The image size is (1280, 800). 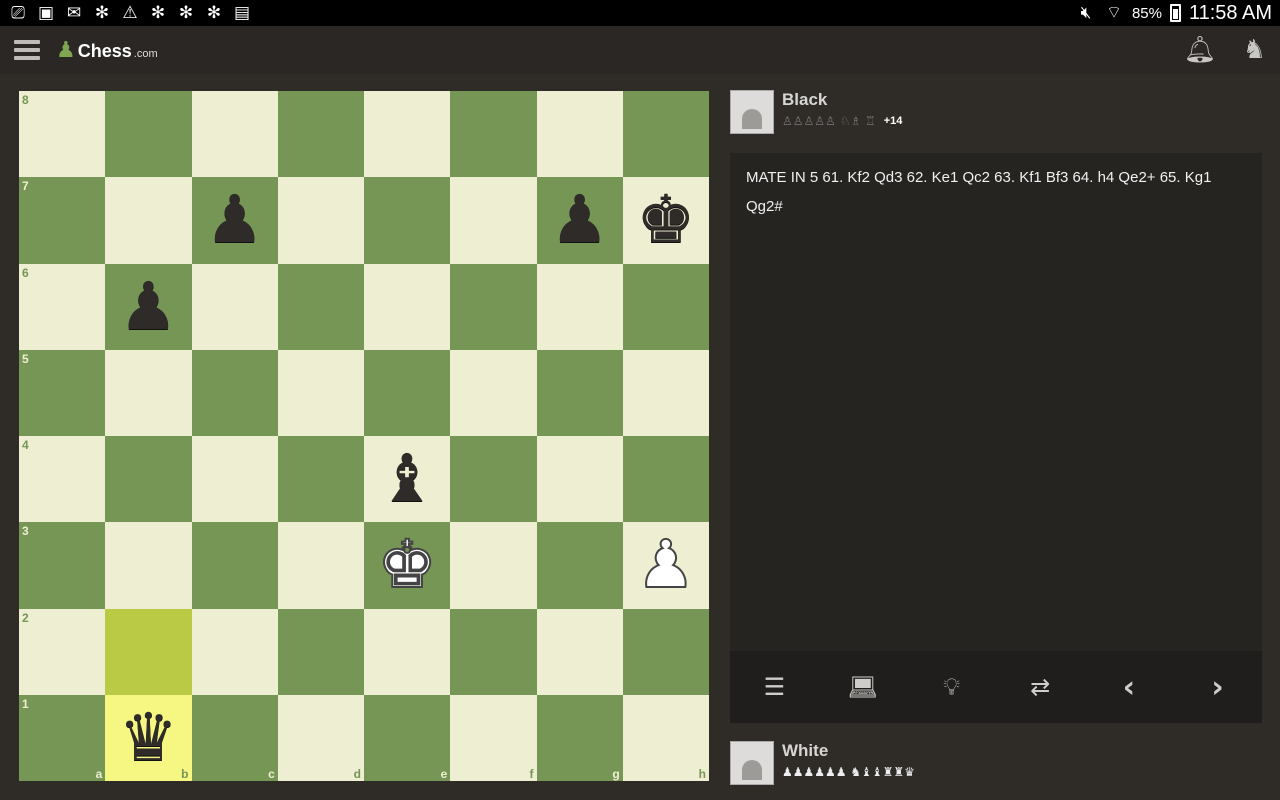 I want to click on square-c3, so click(x=234, y=565).